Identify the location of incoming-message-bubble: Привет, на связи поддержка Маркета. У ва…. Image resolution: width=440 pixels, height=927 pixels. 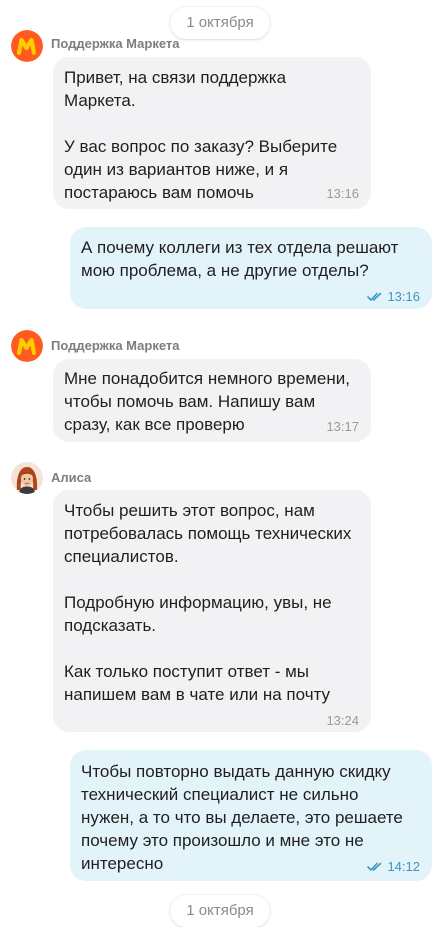
(212, 133).